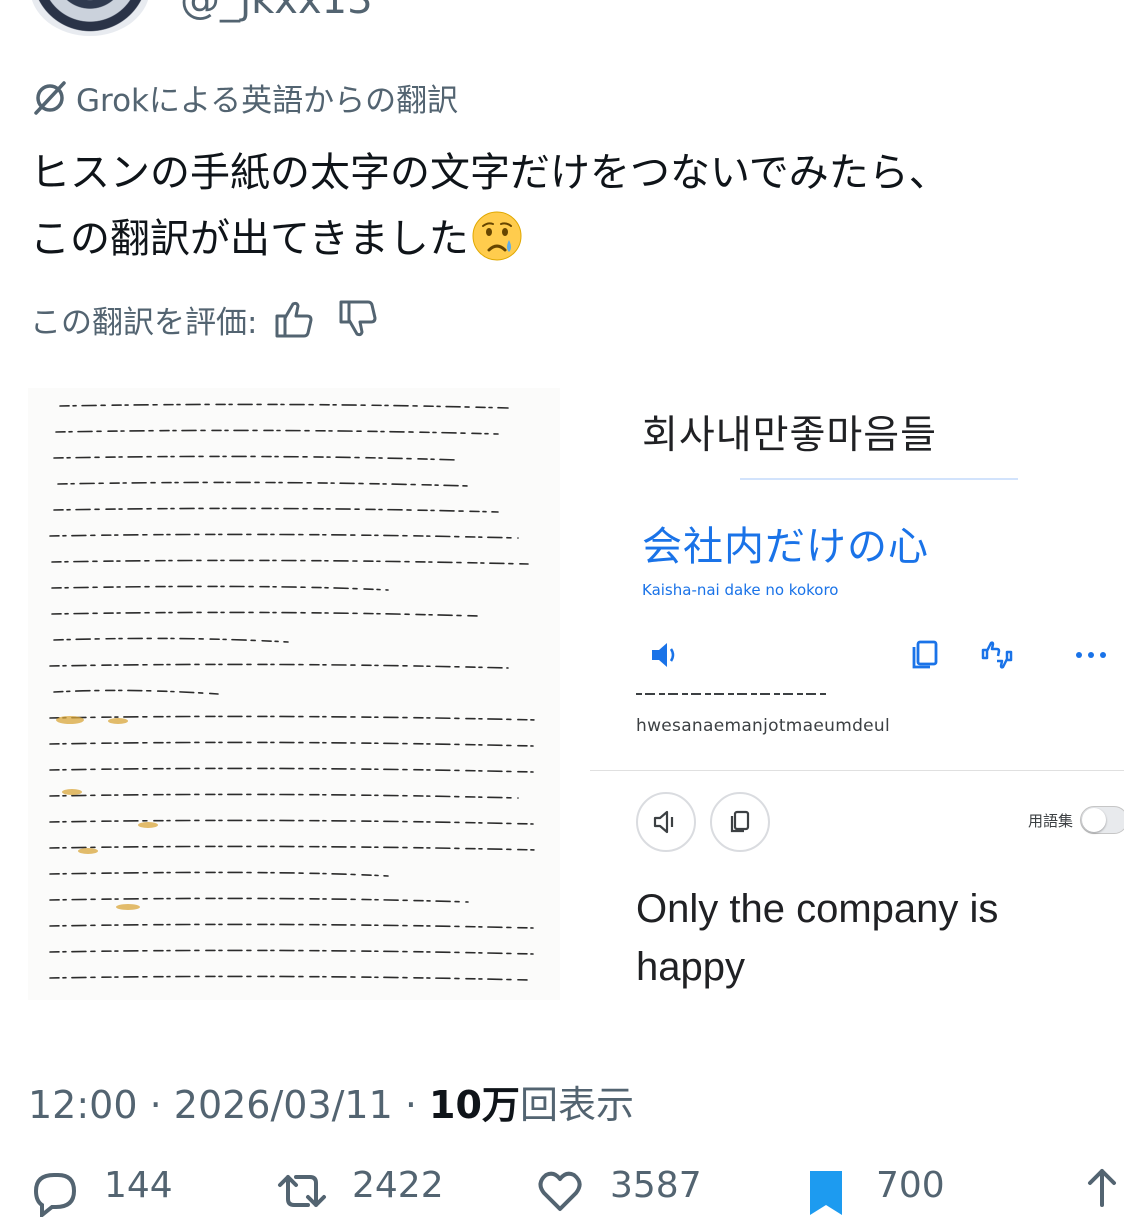  Describe the element at coordinates (731, 694) in the screenshot. I see `cut-off-text-fragment` at that location.